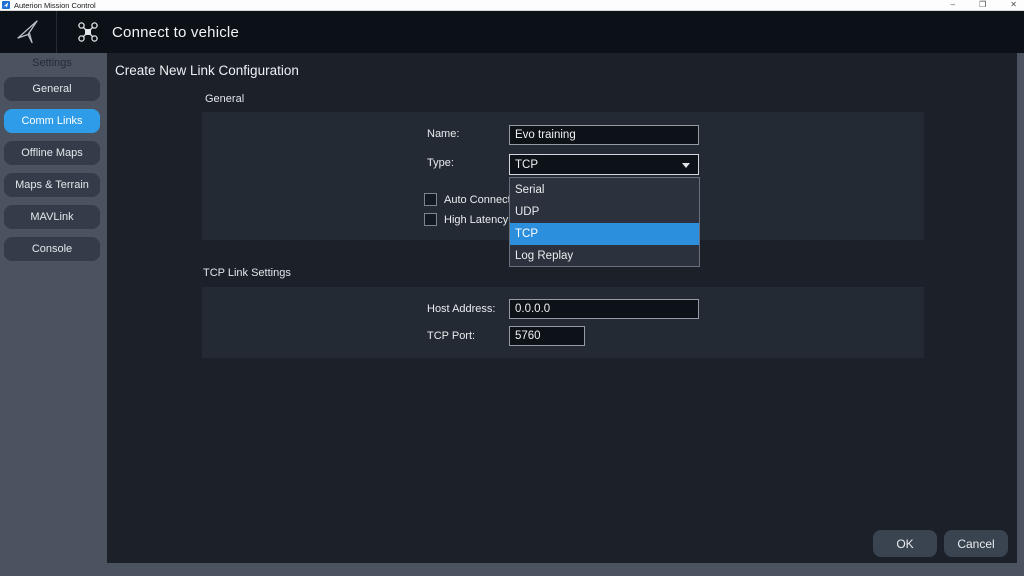  I want to click on type-combobox-value: TCP, so click(526, 164).